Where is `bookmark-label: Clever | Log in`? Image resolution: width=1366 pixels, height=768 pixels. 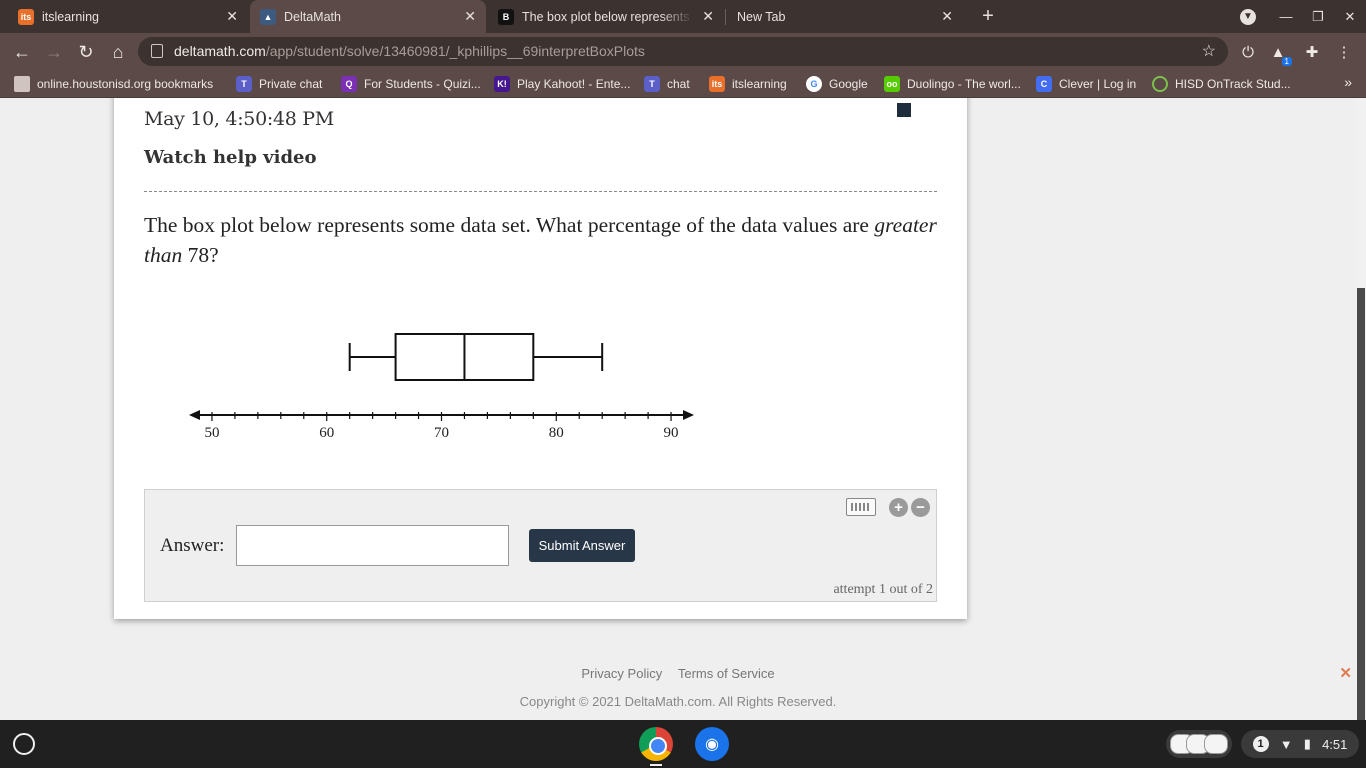 bookmark-label: Clever | Log in is located at coordinates (1098, 84).